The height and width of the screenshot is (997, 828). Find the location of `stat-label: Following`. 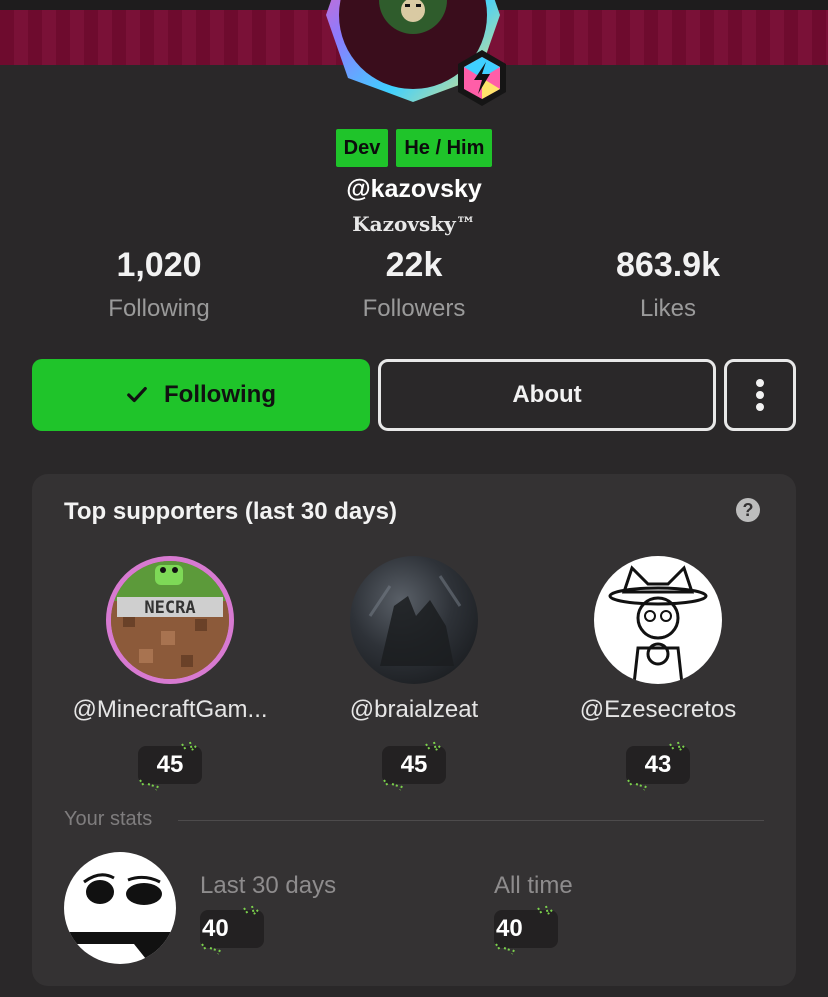

stat-label: Following is located at coordinates (159, 308).